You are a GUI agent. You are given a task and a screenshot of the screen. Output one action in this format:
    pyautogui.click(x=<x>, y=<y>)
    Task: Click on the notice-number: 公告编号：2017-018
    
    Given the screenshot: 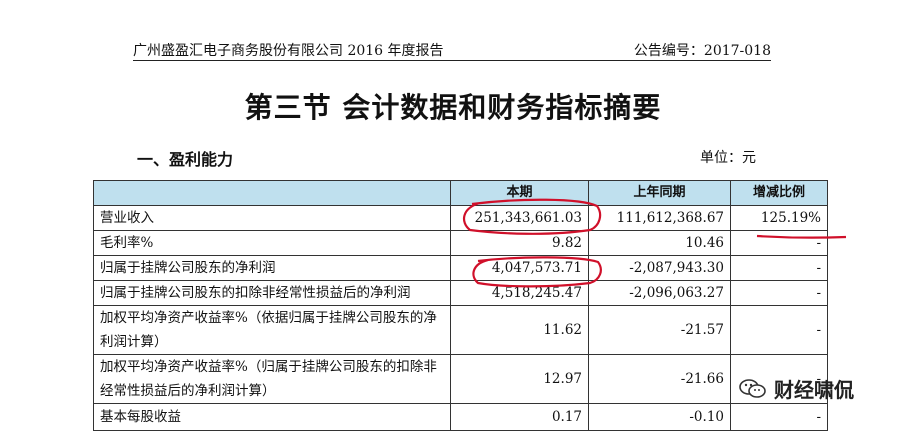 What is the action you would take?
    pyautogui.click(x=702, y=51)
    